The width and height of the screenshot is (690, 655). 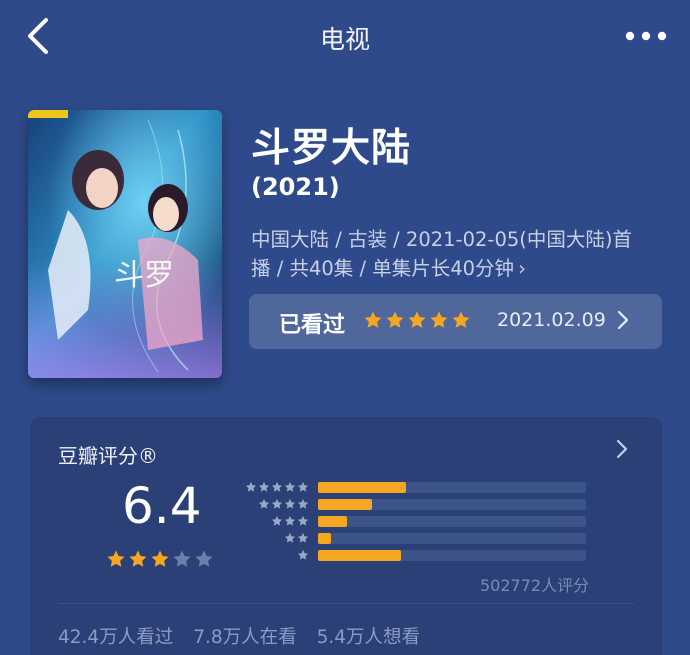 I want to click on watched-status-bar: 已看过 2021.02.09, so click(x=455, y=321).